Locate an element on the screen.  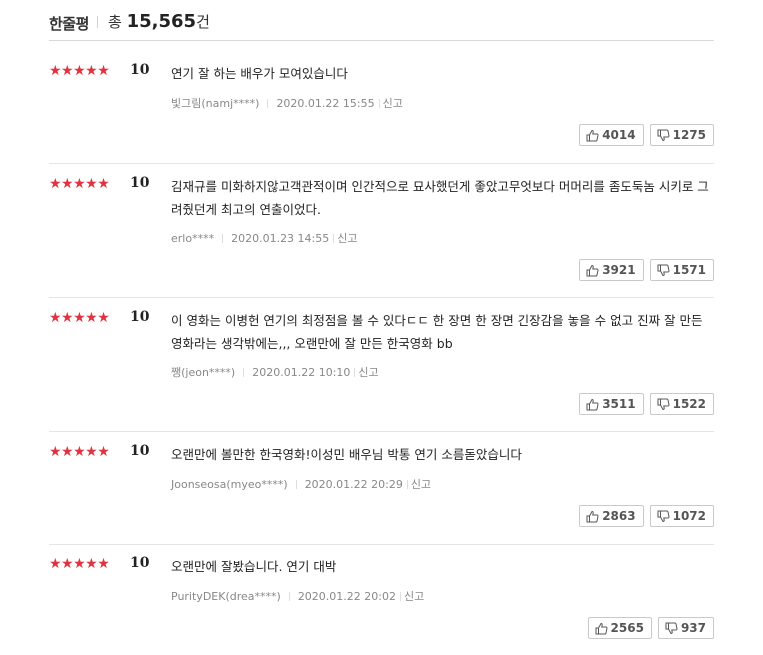
review-text: 오랜만에 볼만한 한국영화!이성민 배우님 박통 연기 소름돋았습니다 is located at coordinates (346, 454).